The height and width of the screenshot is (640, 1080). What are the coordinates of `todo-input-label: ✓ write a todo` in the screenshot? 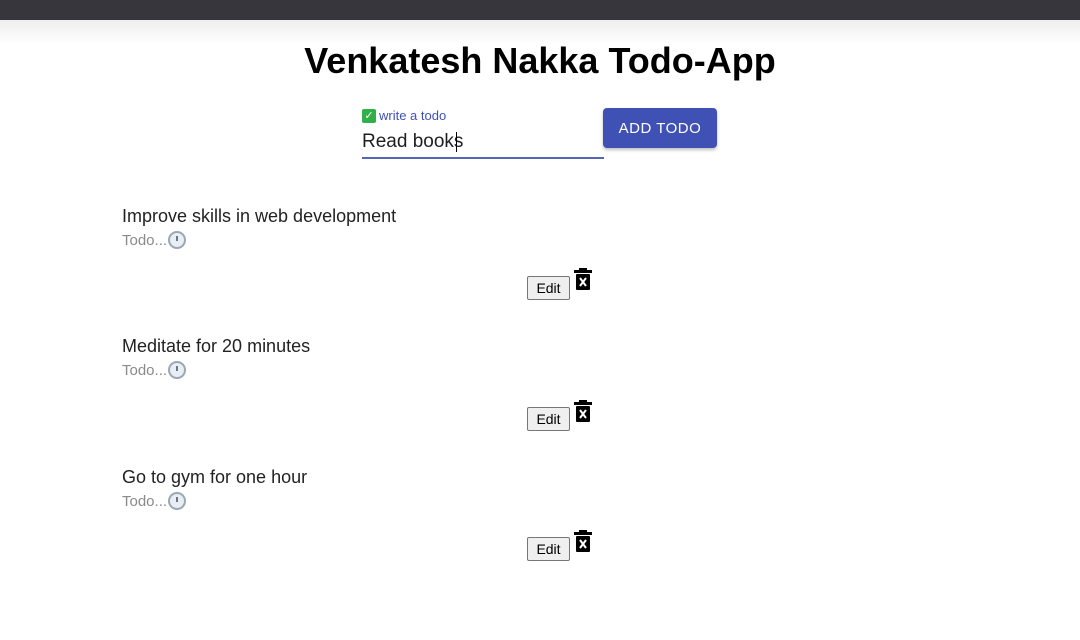 It's located at (404, 115).